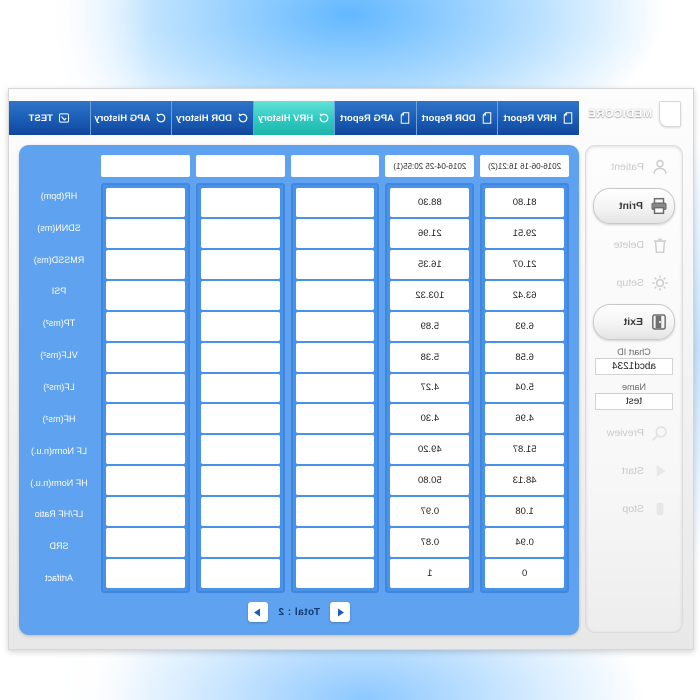  I want to click on prev-page-button, so click(340, 612).